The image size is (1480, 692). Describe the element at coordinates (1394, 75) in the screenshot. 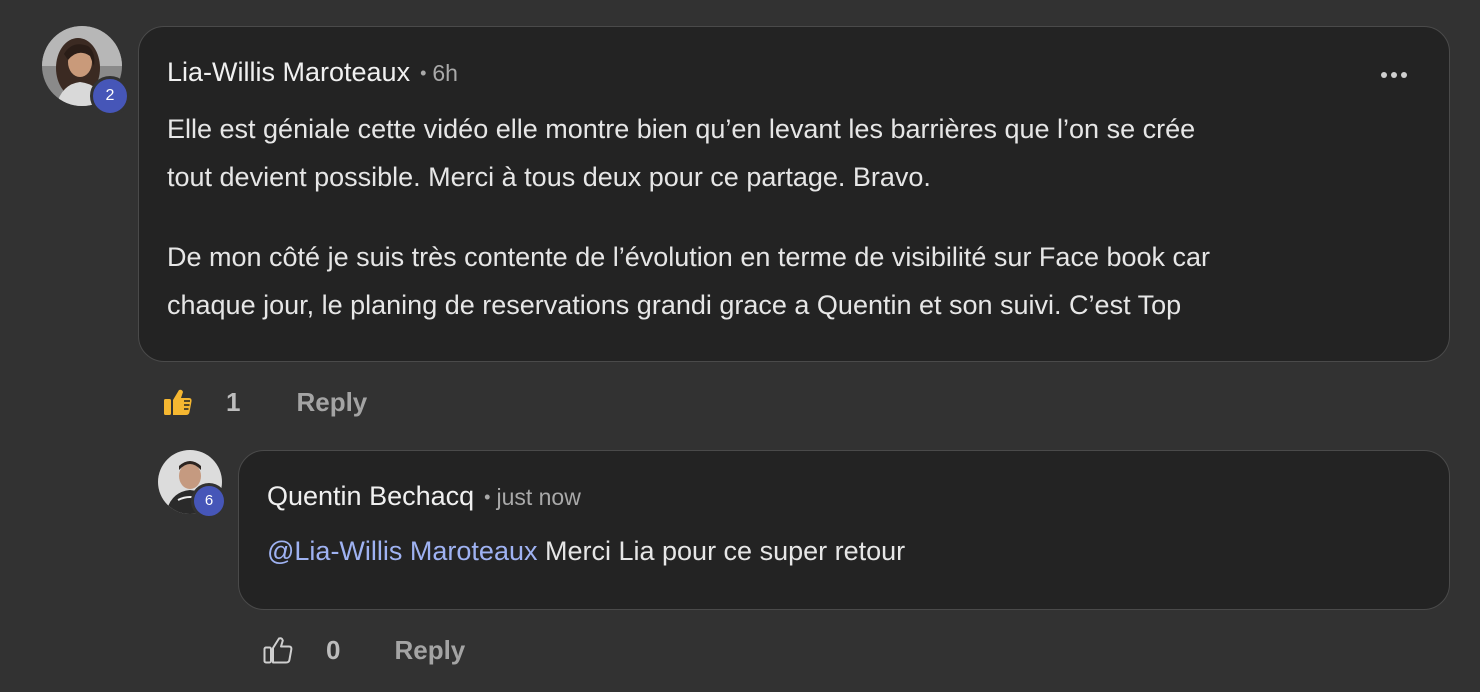

I see `more-options-icon` at that location.